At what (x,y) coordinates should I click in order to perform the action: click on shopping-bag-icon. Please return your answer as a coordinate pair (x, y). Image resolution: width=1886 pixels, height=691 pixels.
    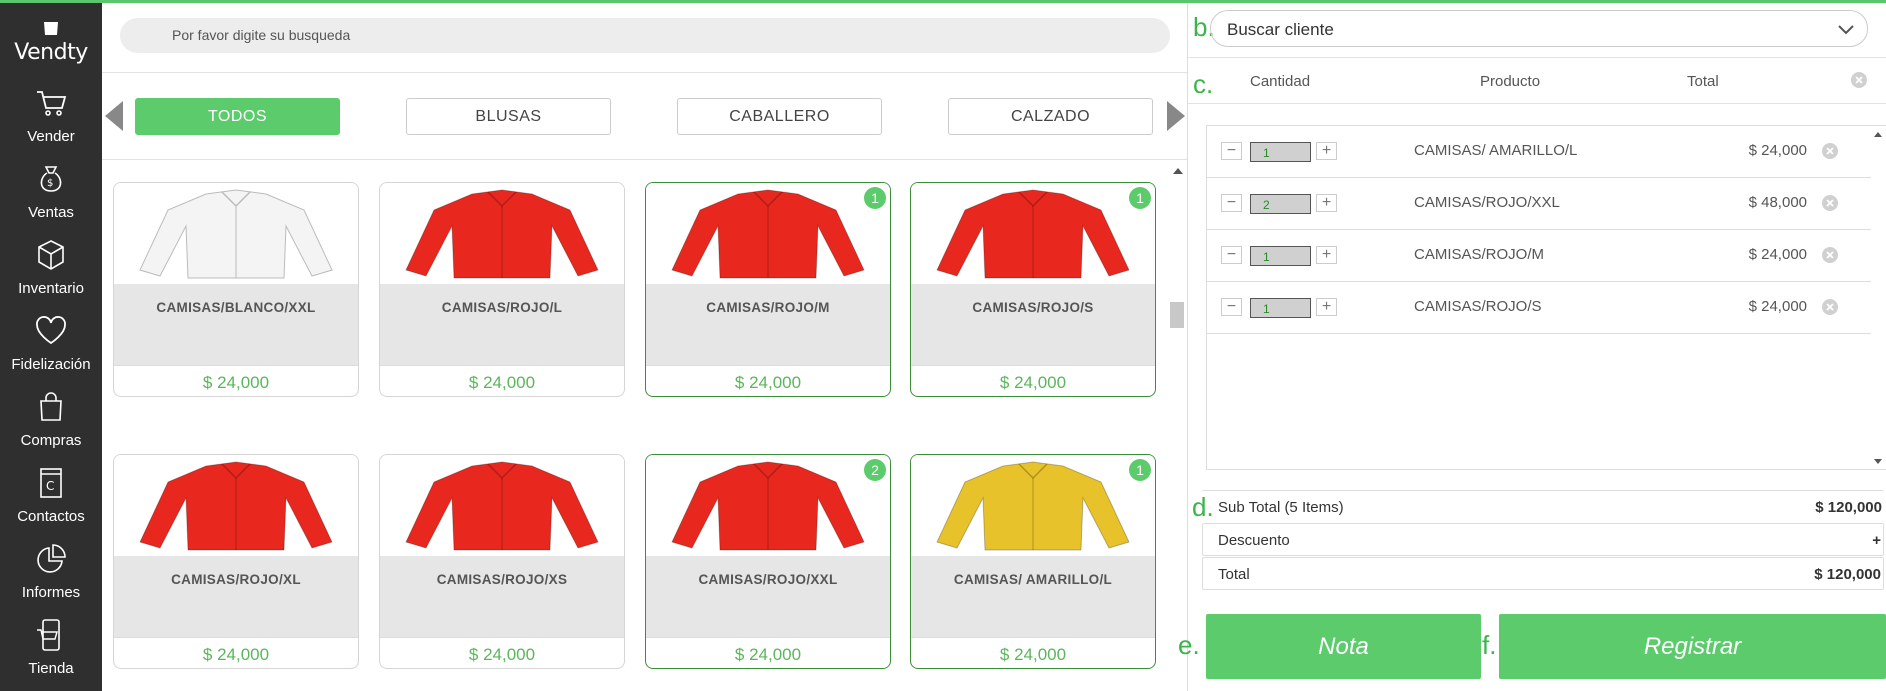
    Looking at the image, I should click on (51, 406).